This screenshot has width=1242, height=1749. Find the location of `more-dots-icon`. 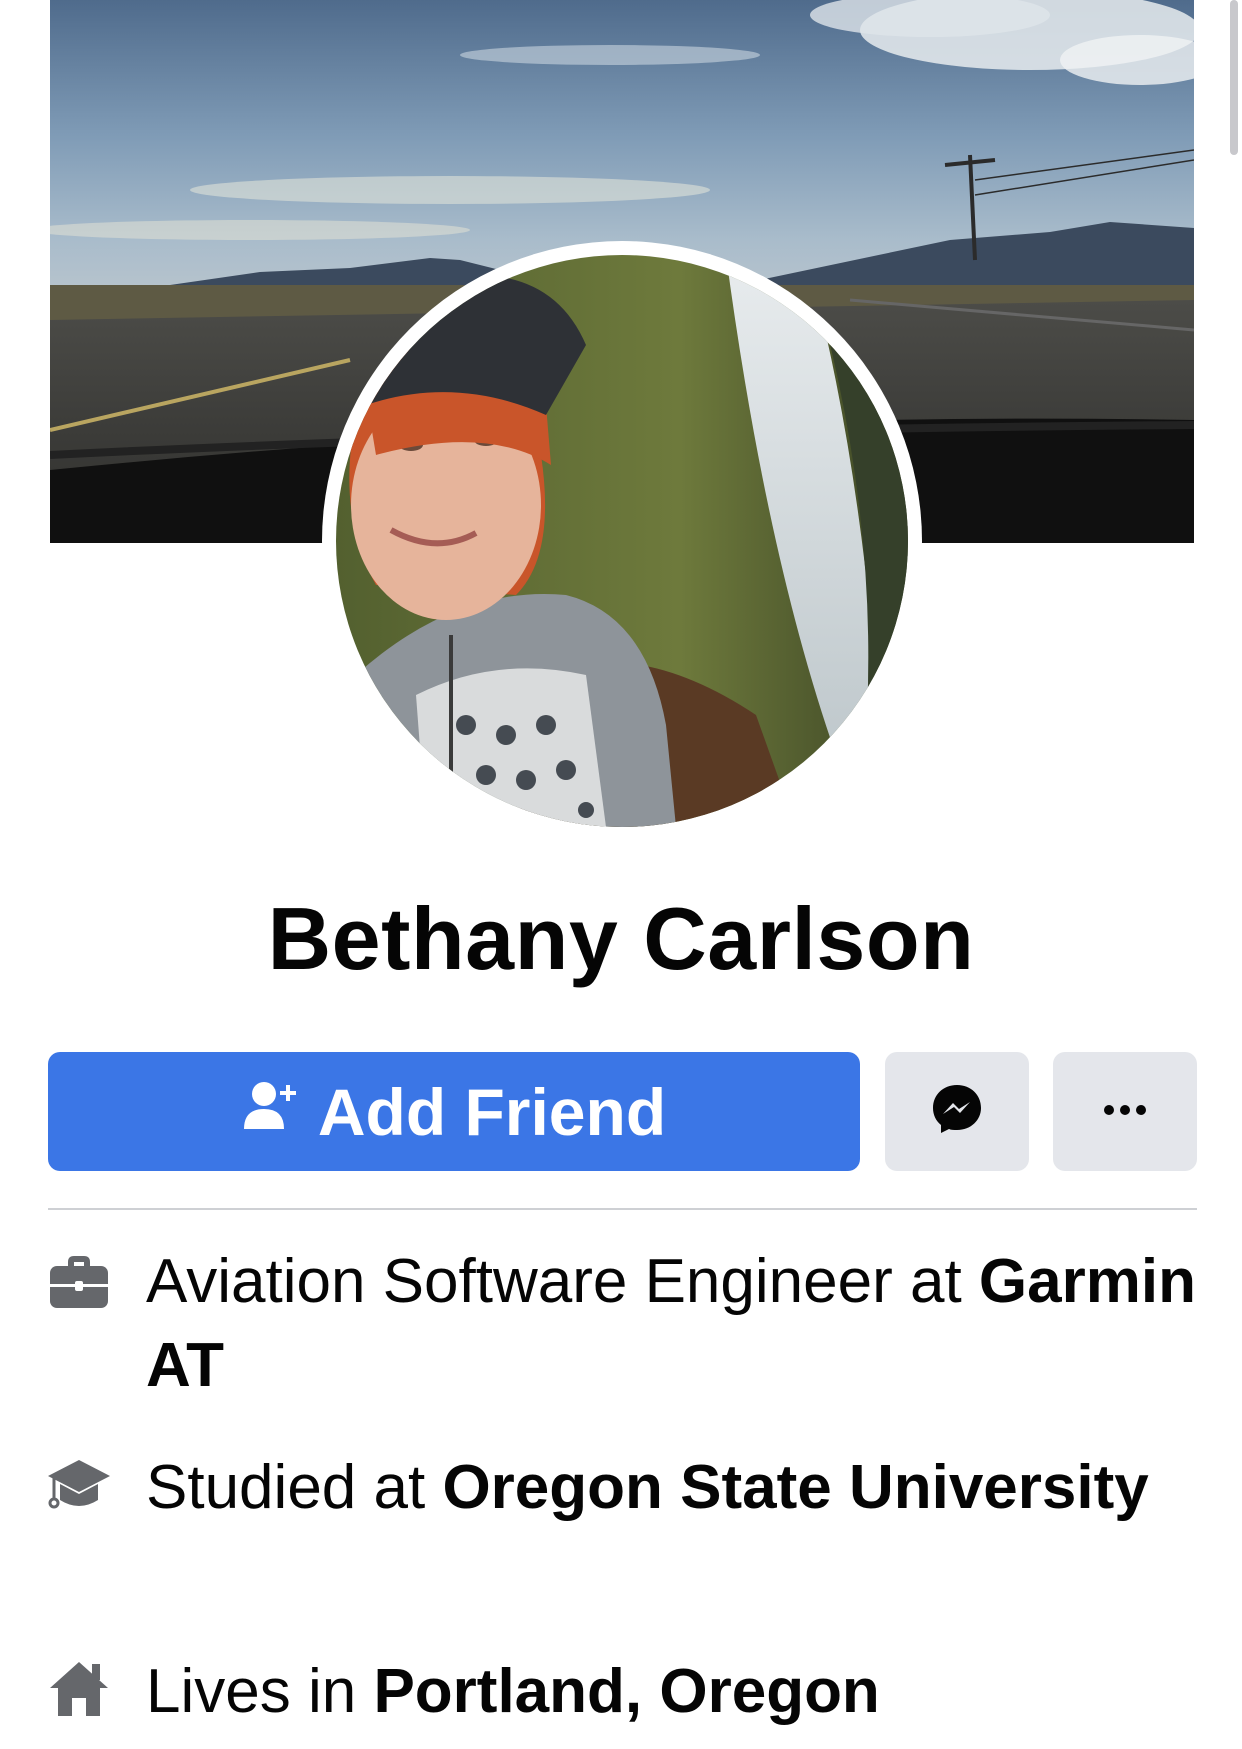

more-dots-icon is located at coordinates (1125, 1112).